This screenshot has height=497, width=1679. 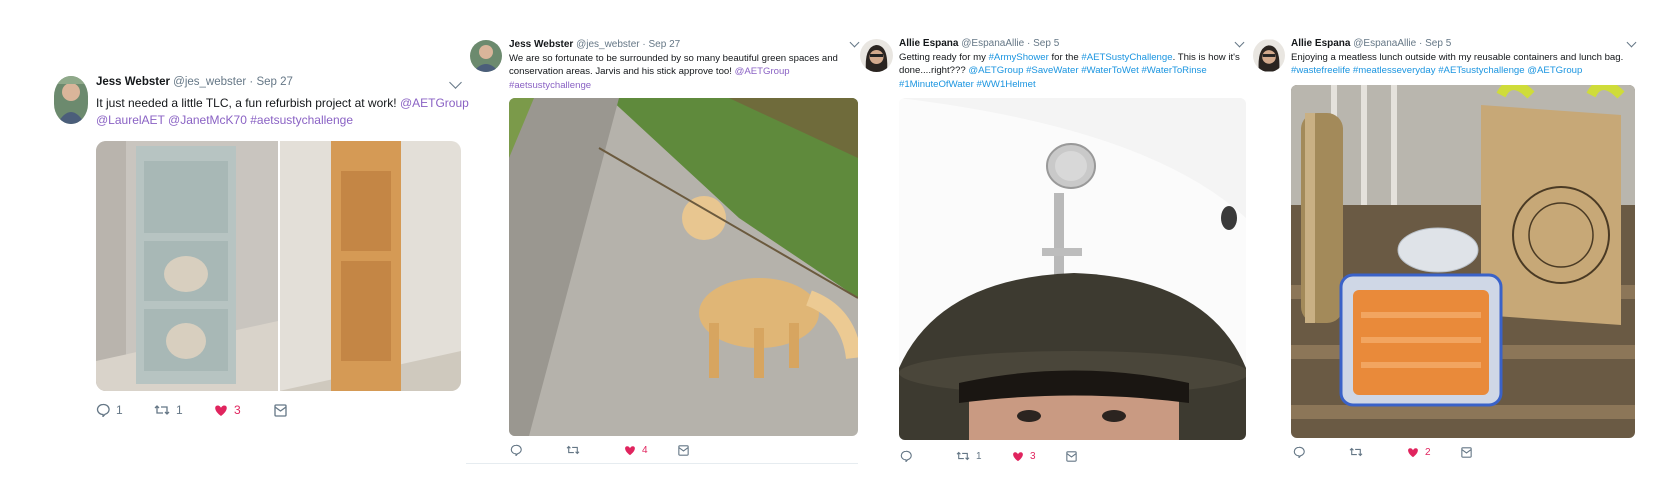 I want to click on hashtag-link: #WaterToWet, so click(x=1110, y=70).